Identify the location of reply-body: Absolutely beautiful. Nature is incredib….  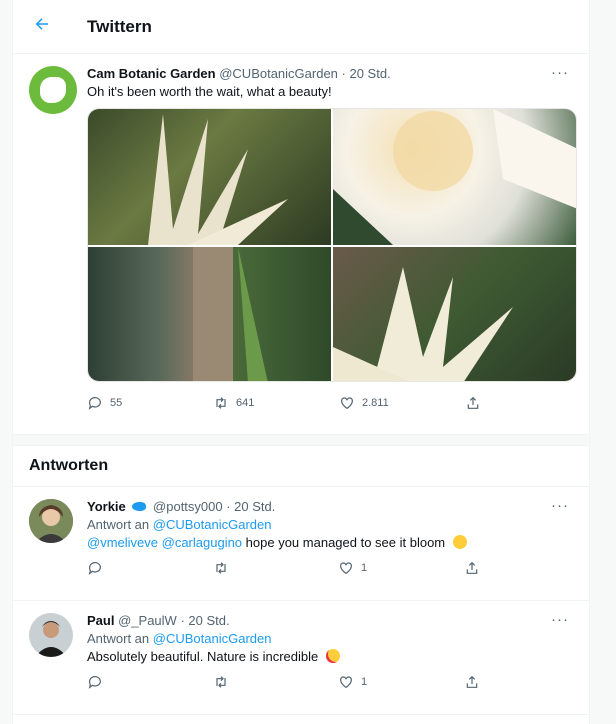
(203, 656).